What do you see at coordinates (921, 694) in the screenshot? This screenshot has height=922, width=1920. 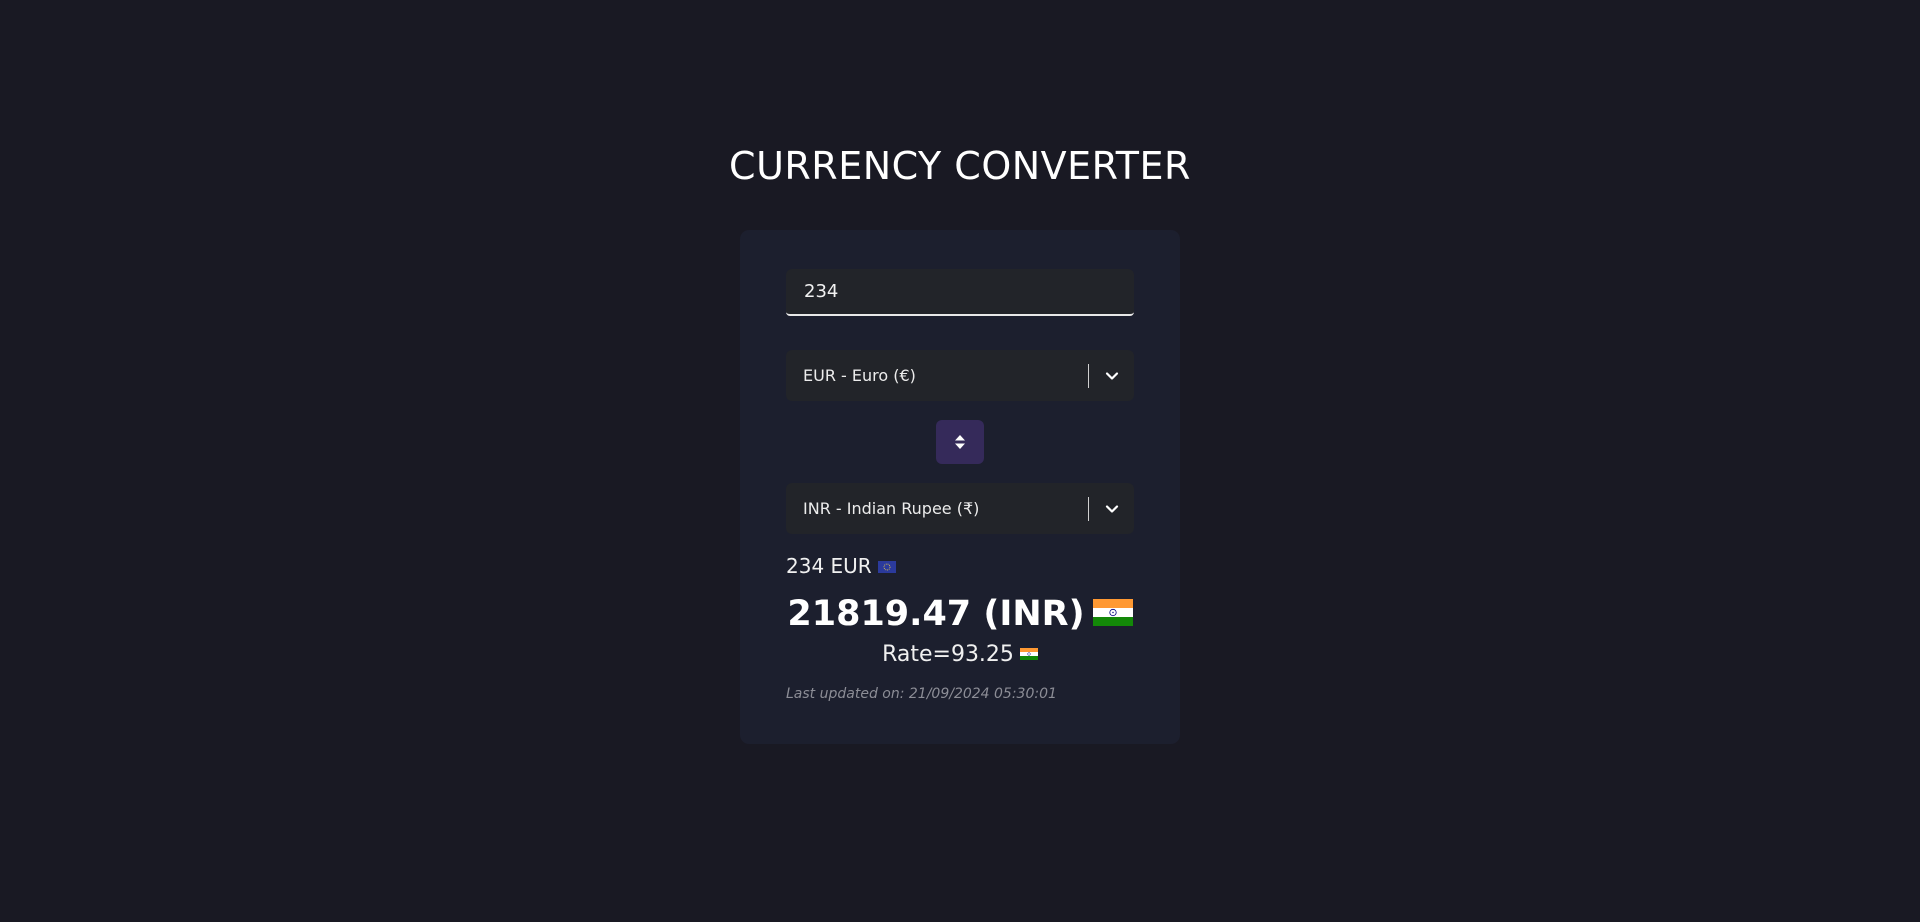 I see `last-updated-text: Last updated on: 21/09/2024 05:30:01` at bounding box center [921, 694].